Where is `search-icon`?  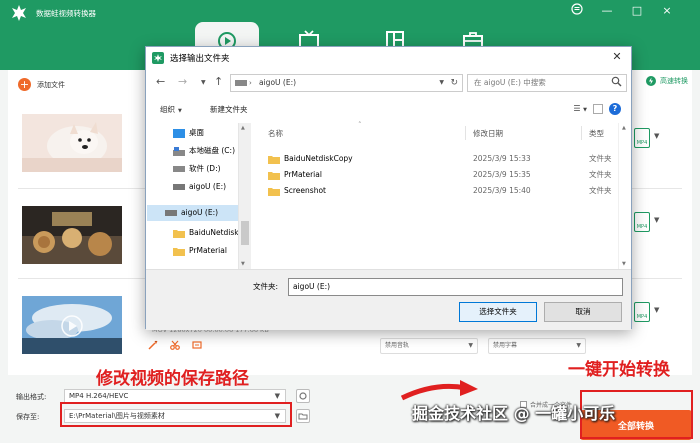 search-icon is located at coordinates (616, 81).